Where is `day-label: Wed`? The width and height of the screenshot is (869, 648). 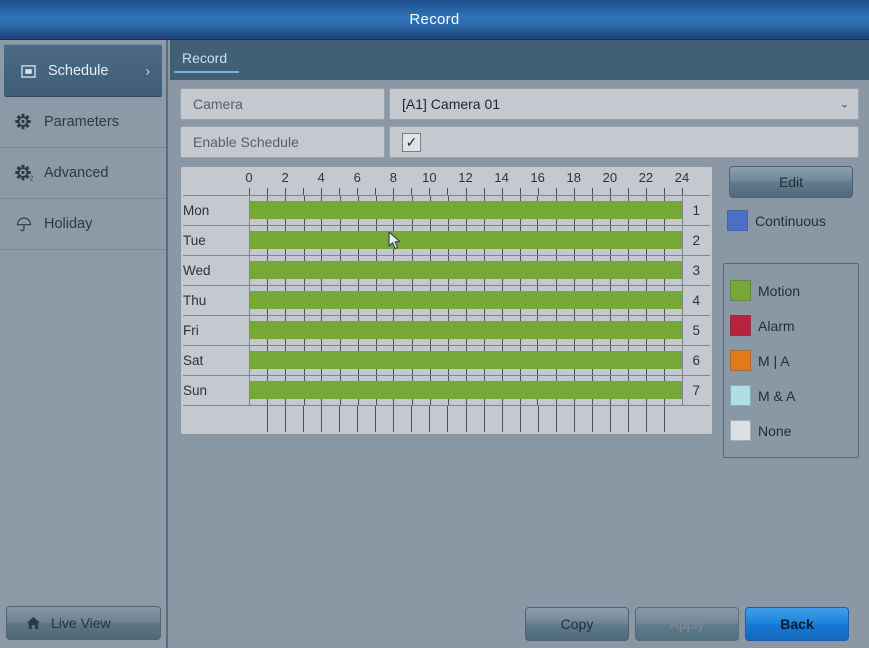
day-label: Wed is located at coordinates (216, 270).